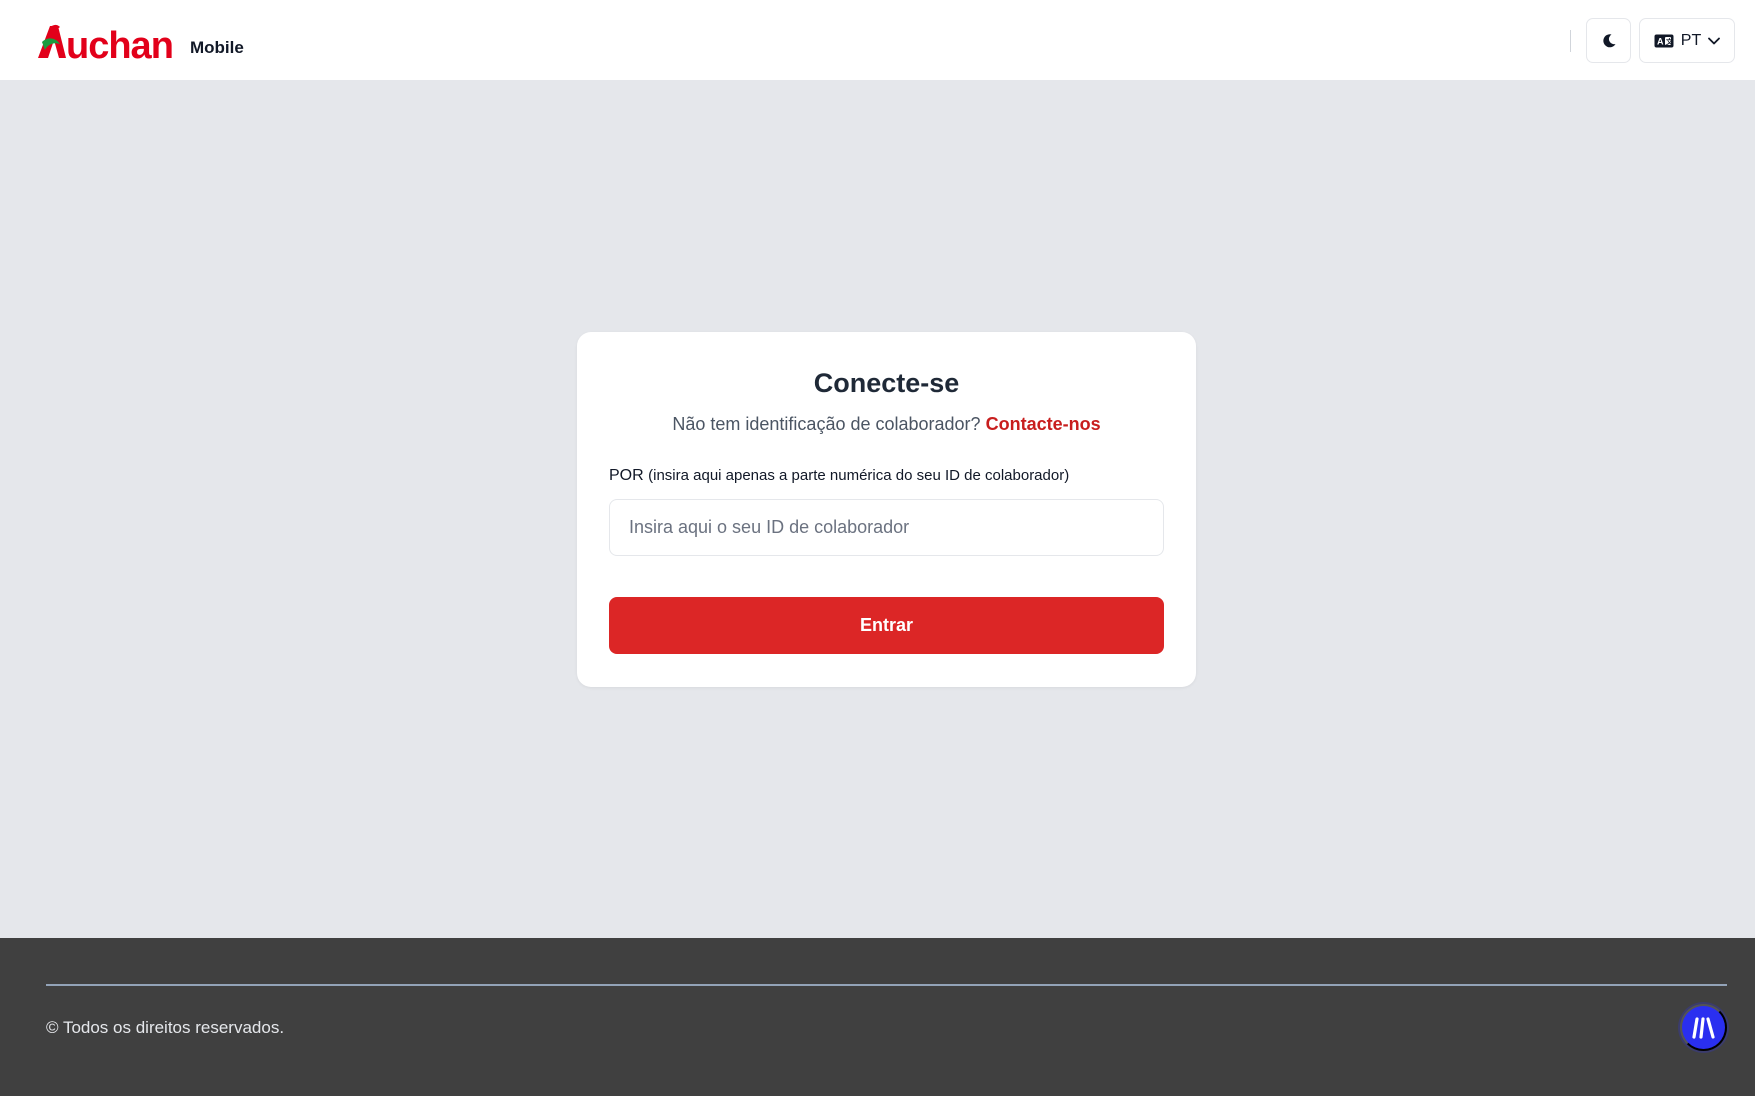 The image size is (1755, 1096). I want to click on contact-link: Contacte-nos, so click(1043, 424).